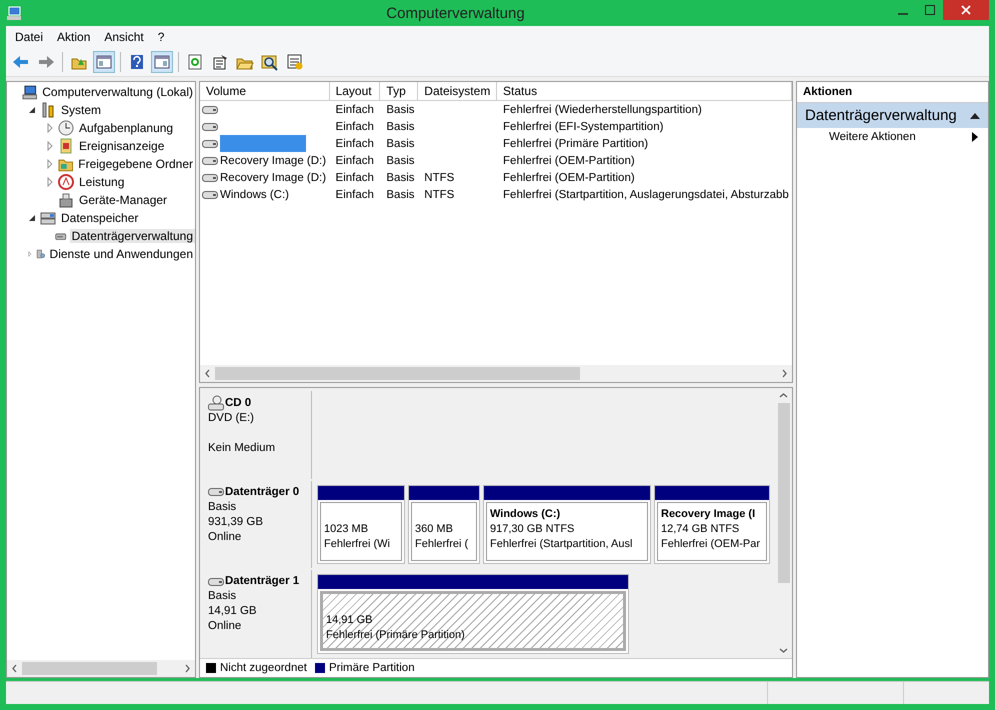 The width and height of the screenshot is (995, 710). Describe the element at coordinates (137, 62) in the screenshot. I see `help-icon` at that location.